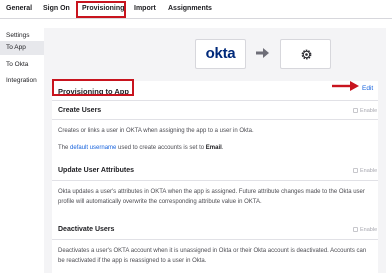 Image resolution: width=392 pixels, height=273 pixels. Describe the element at coordinates (19, 8) in the screenshot. I see `tab-general: General` at that location.